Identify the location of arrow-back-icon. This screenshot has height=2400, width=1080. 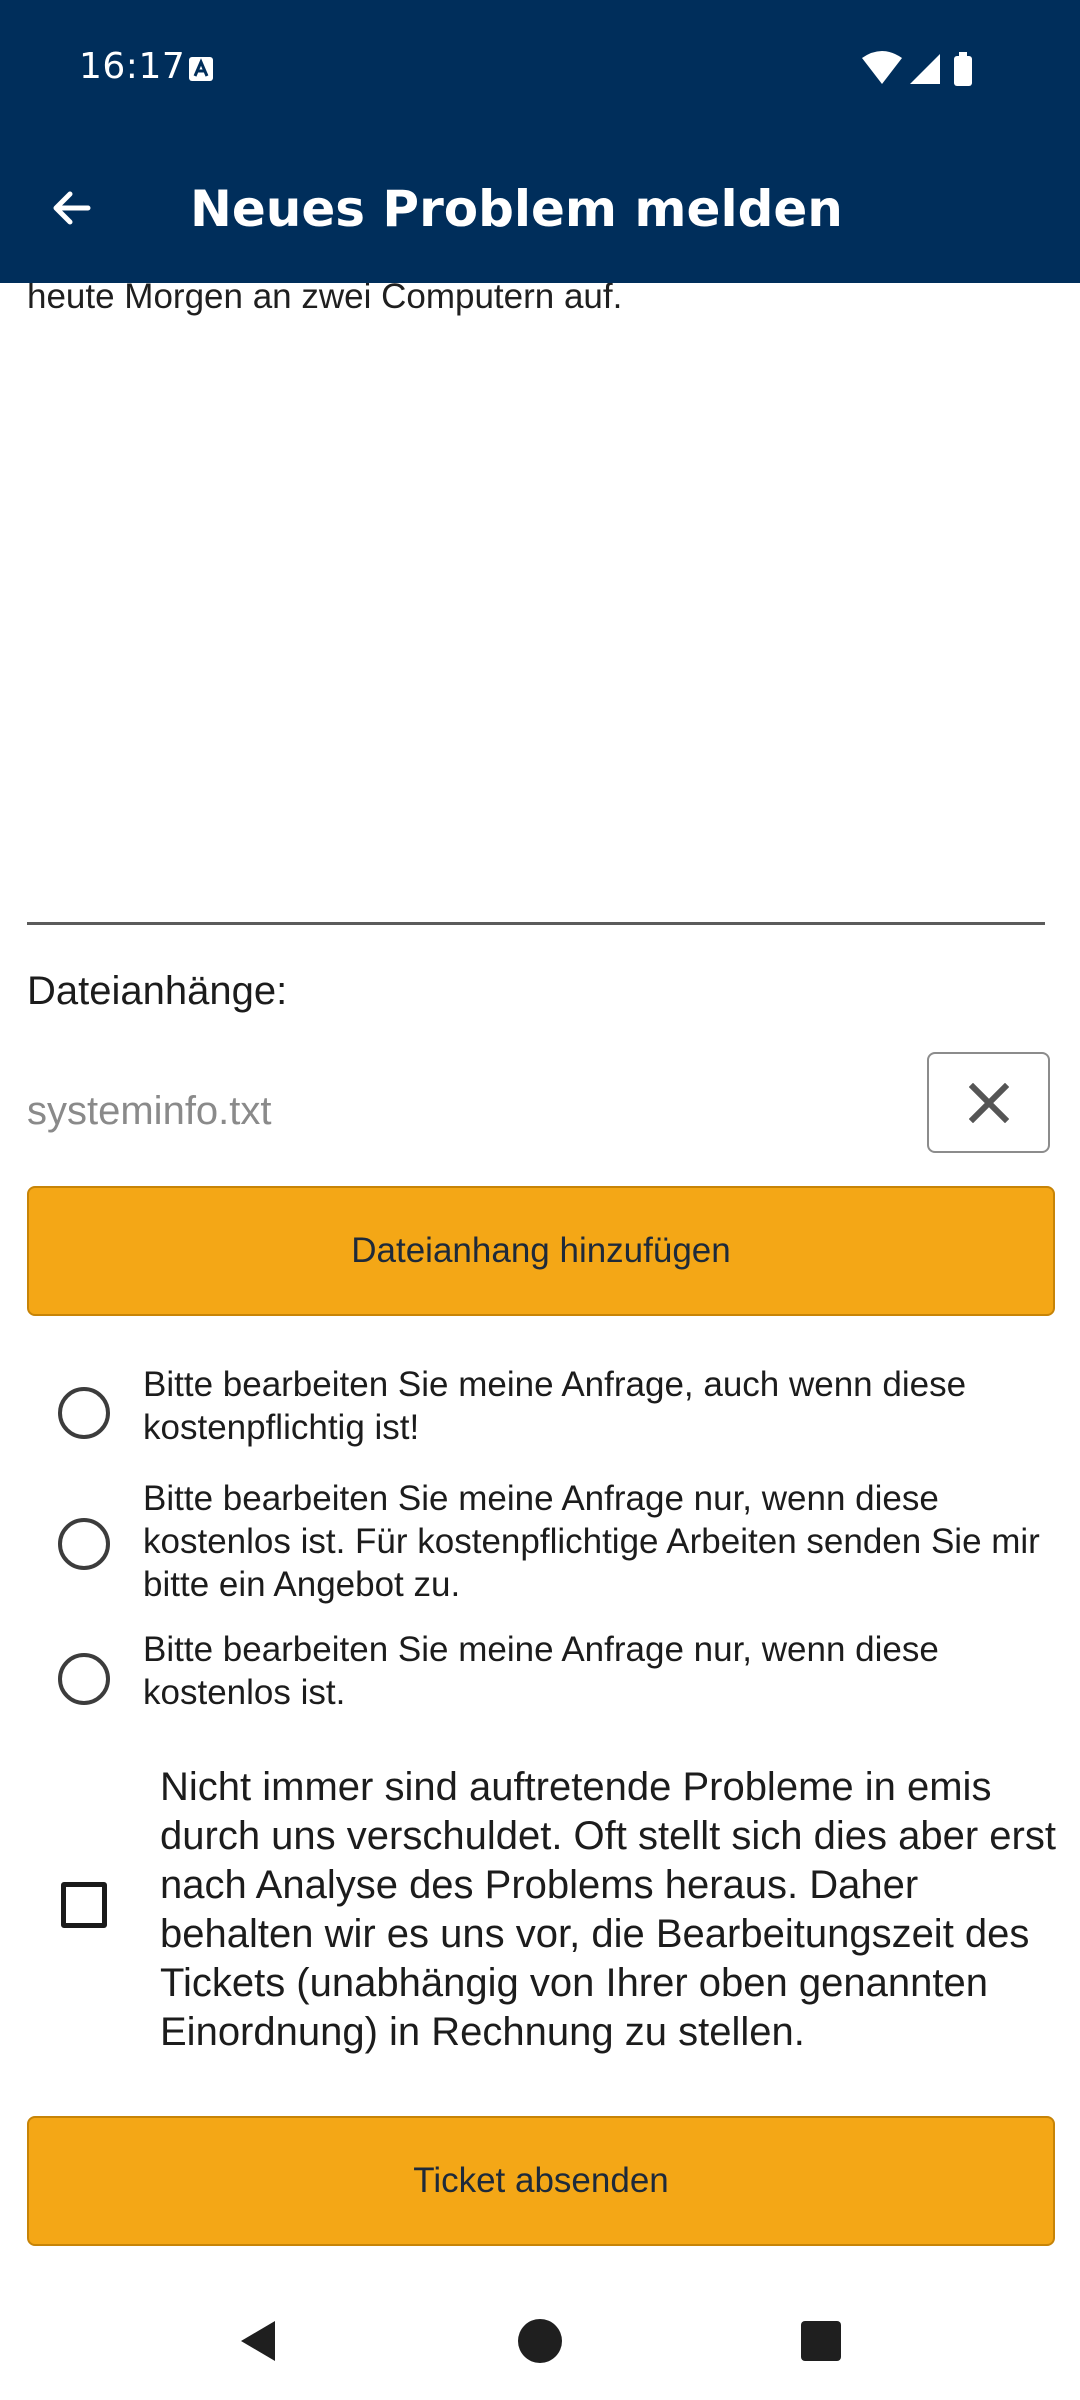
(72, 208).